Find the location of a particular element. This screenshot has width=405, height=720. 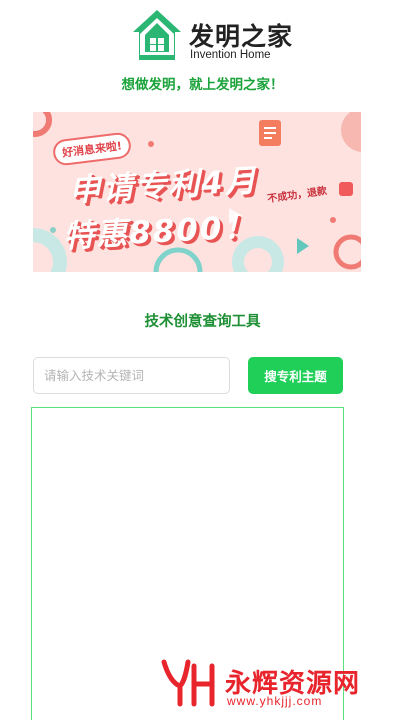

app-logo: 发明之家 Invention Home is located at coordinates (211, 36).